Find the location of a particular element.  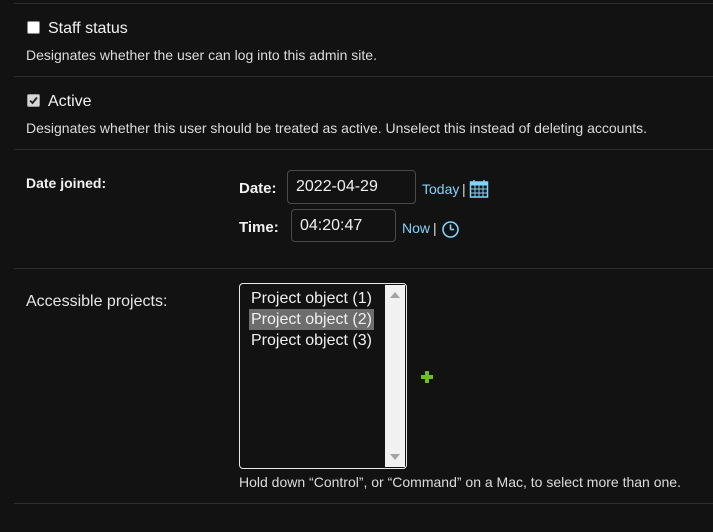

scroll-down-icon is located at coordinates (395, 457).